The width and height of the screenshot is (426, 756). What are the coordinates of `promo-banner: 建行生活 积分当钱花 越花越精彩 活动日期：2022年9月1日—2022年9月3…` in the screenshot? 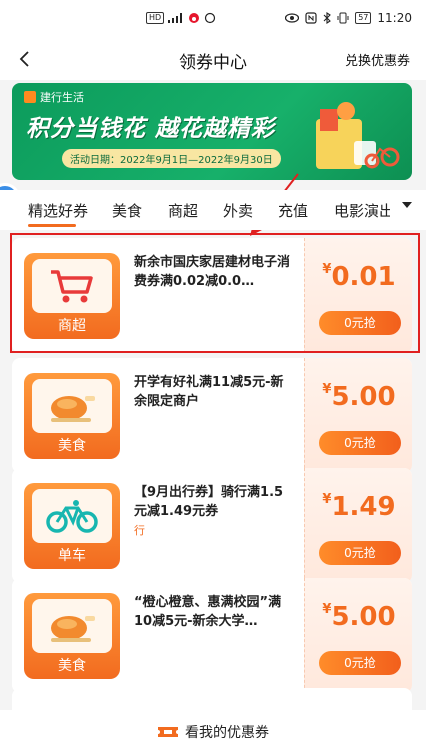 It's located at (212, 131).